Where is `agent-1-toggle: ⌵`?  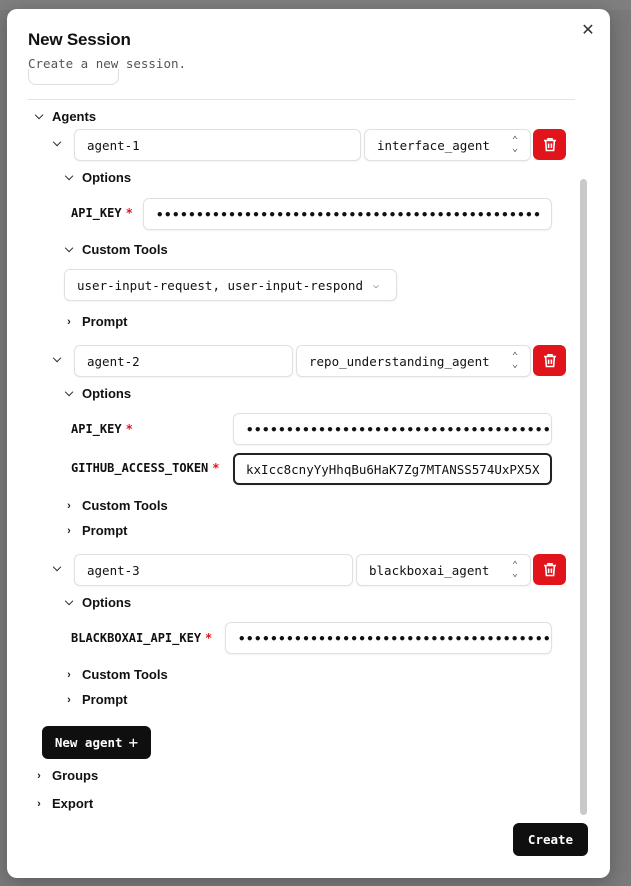
agent-1-toggle: ⌵ is located at coordinates (60, 143).